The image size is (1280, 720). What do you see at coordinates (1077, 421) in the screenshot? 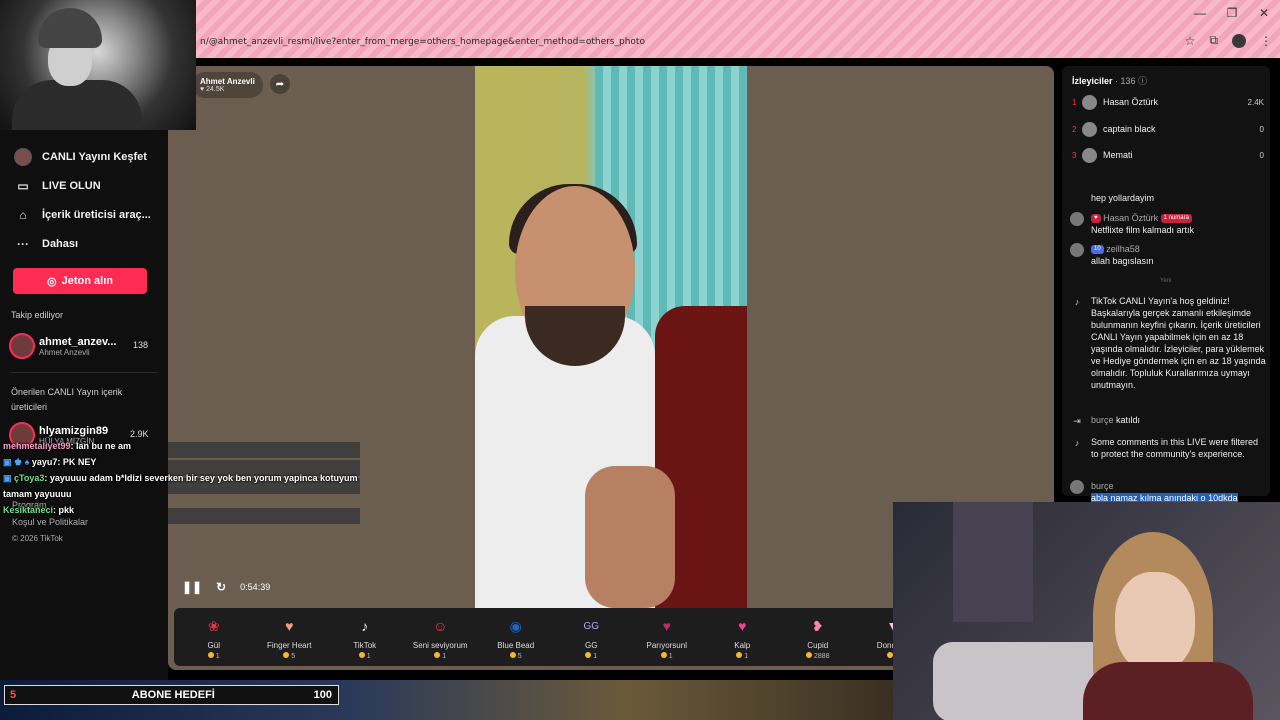
I see `enter-icon: ⇥` at bounding box center [1077, 421].